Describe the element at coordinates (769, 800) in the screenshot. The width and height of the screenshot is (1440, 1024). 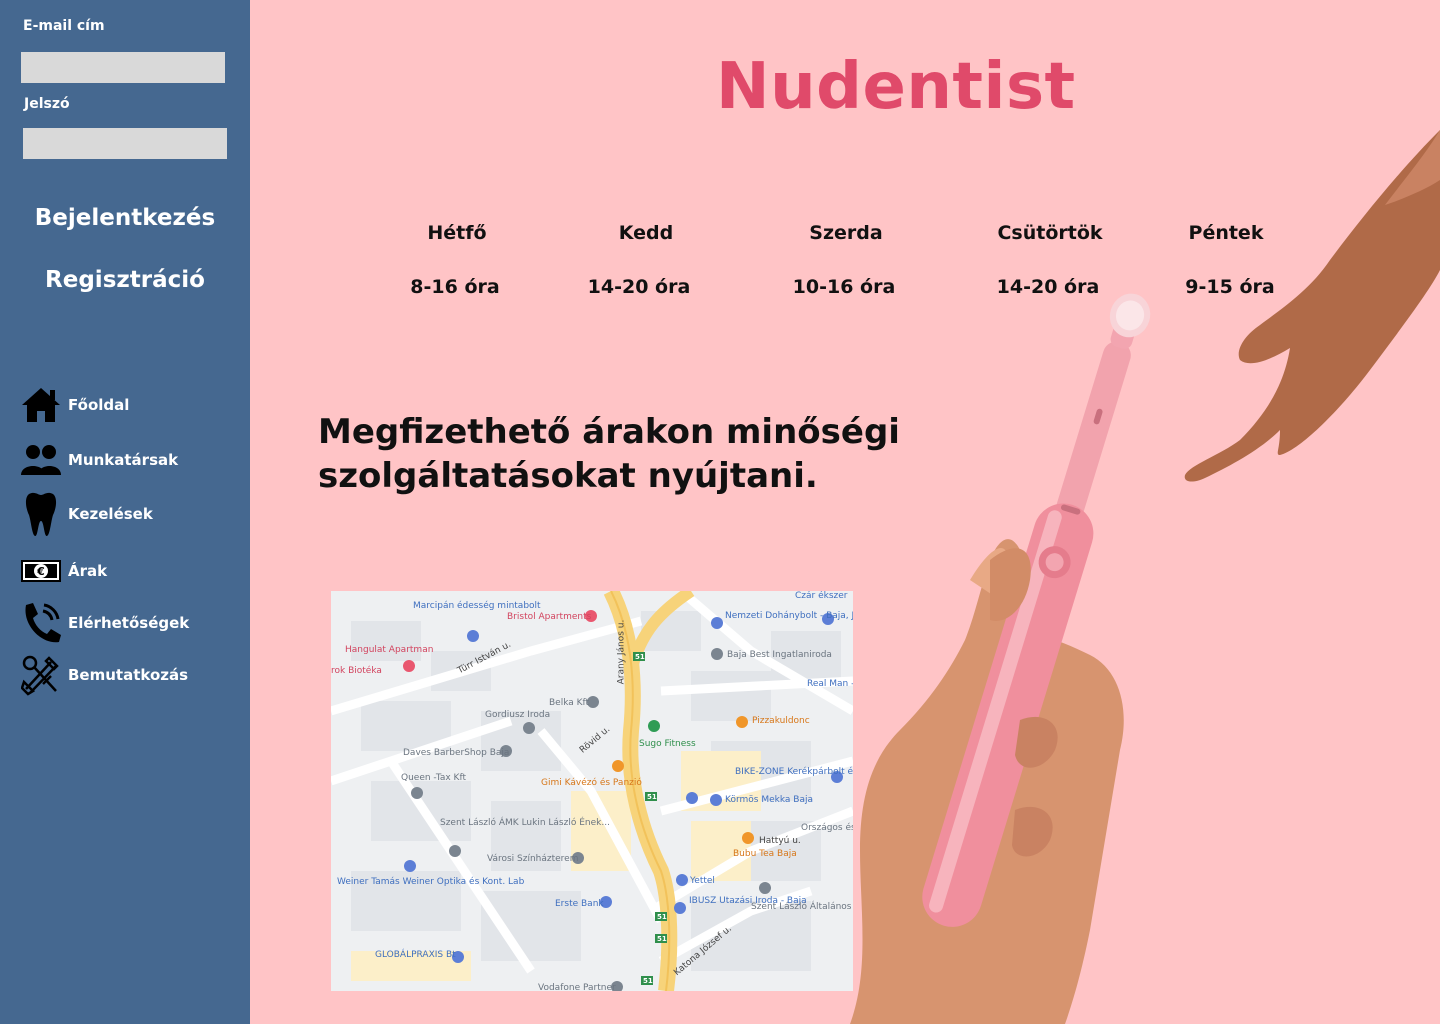
I see `map-label: Körmös Mekka Baja` at that location.